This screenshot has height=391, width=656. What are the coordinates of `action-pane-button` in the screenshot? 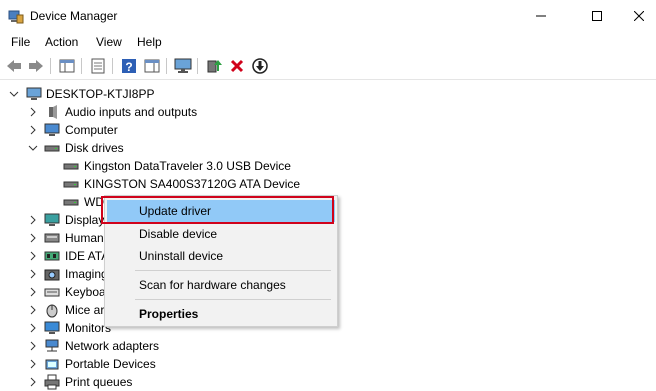 It's located at (152, 66).